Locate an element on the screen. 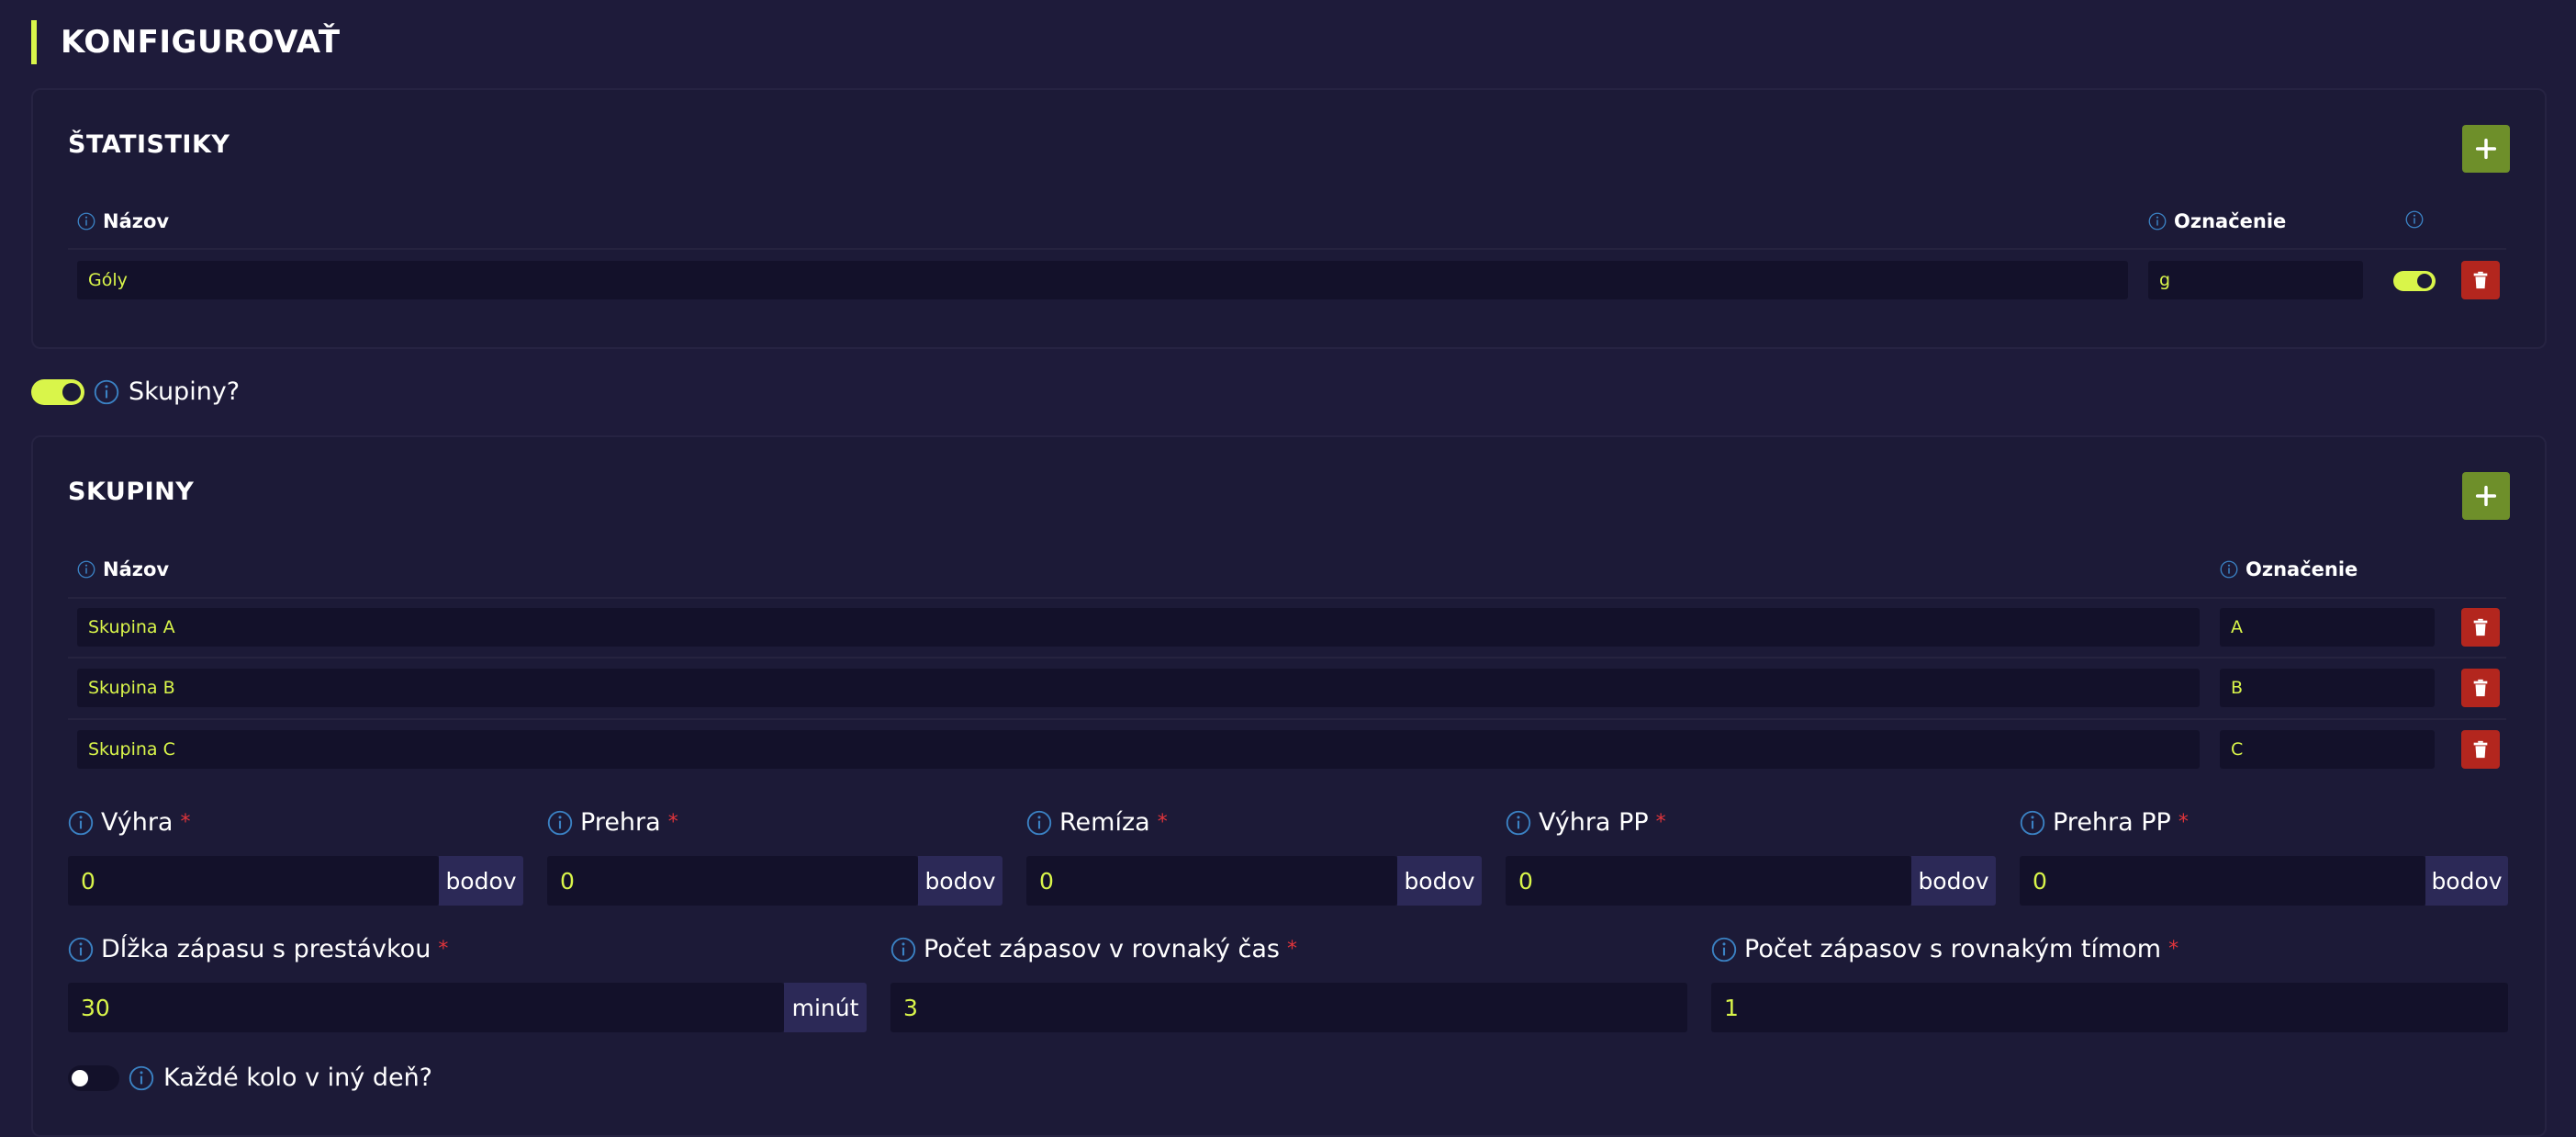 The width and height of the screenshot is (2576, 1137). groups-col-code-label: Označenie is located at coordinates (2302, 569).